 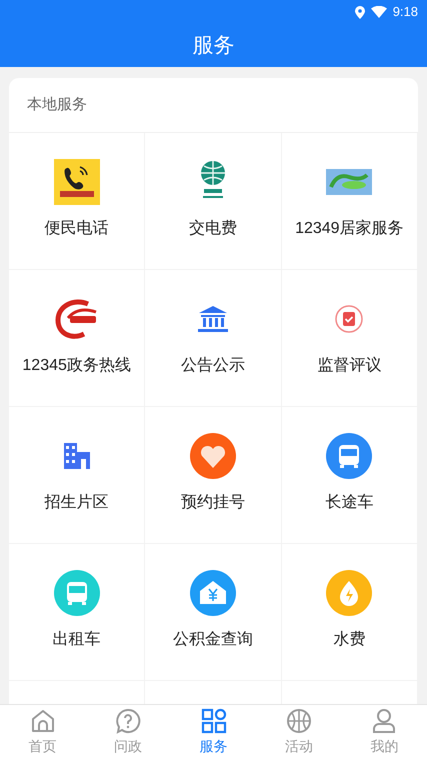 I want to click on service-item: 招生片区, so click(x=77, y=475).